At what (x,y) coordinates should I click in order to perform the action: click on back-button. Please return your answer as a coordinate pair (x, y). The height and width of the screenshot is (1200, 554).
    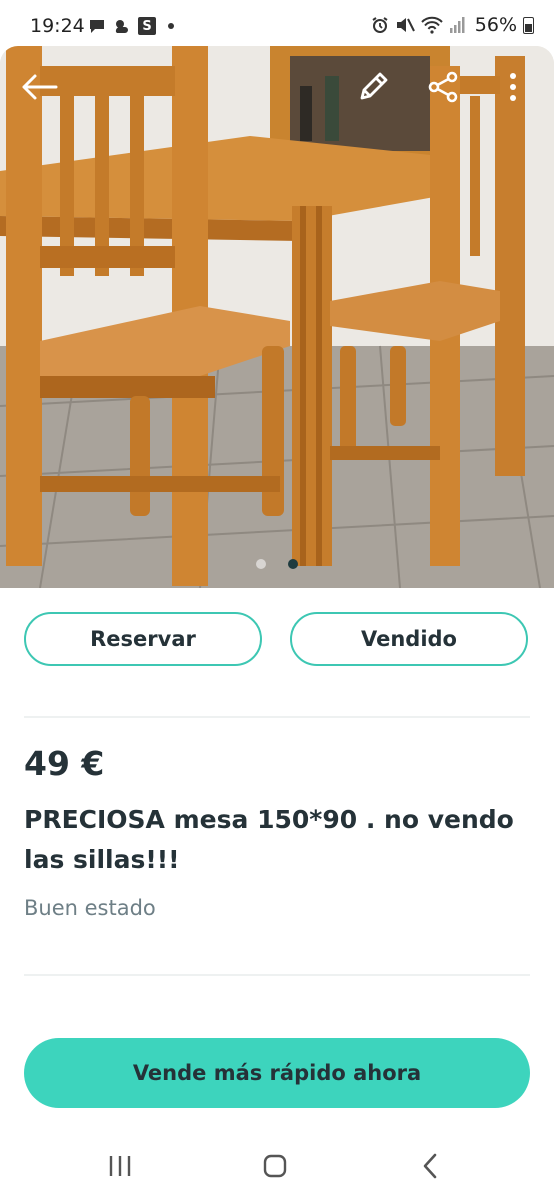
    Looking at the image, I should click on (39, 87).